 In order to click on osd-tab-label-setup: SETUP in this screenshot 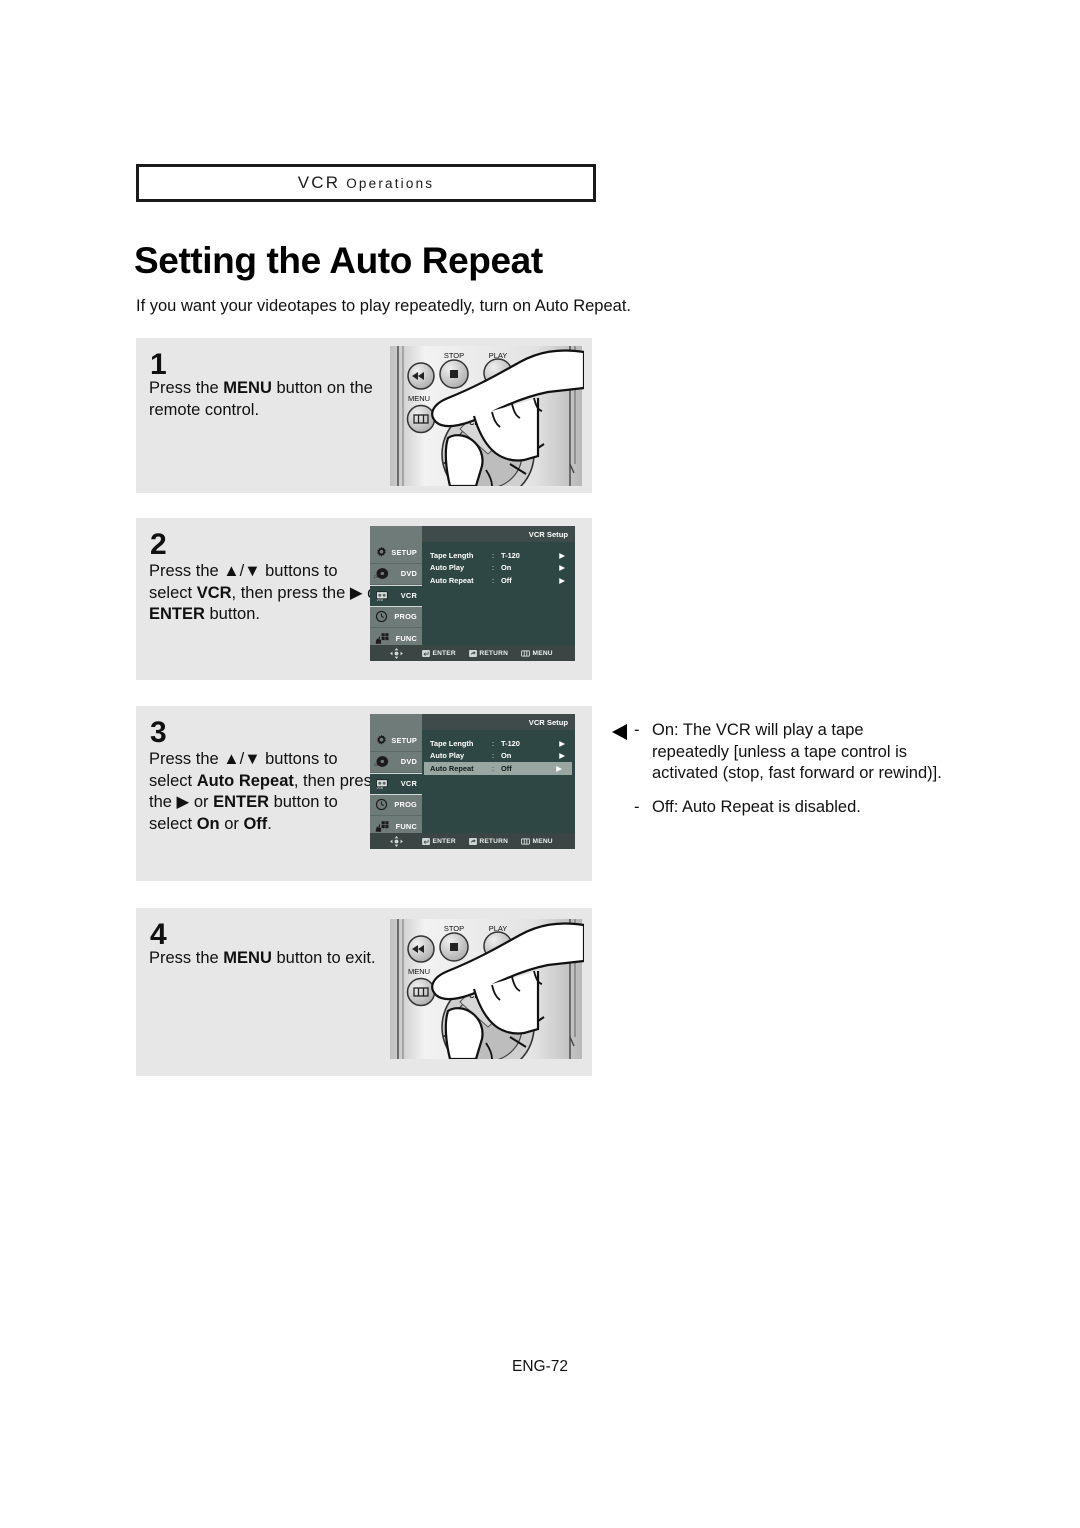, I will do `click(404, 552)`.